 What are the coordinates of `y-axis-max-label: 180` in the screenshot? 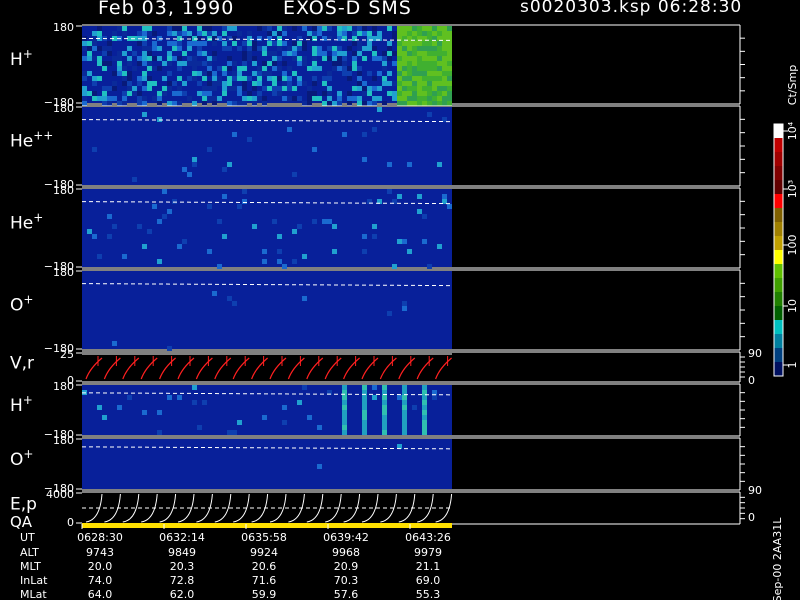 It's located at (63, 272).